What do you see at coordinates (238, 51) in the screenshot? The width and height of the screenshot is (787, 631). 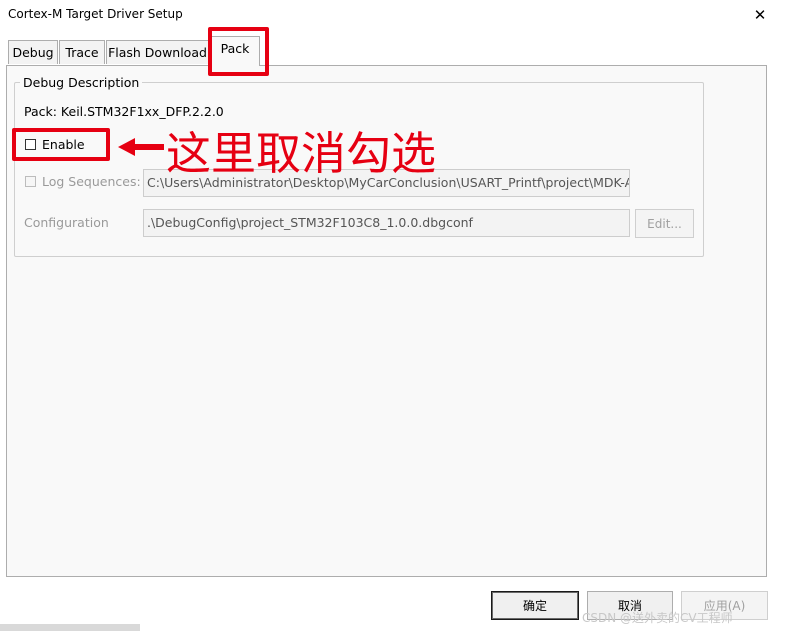 I see `pack-tab-highlight` at bounding box center [238, 51].